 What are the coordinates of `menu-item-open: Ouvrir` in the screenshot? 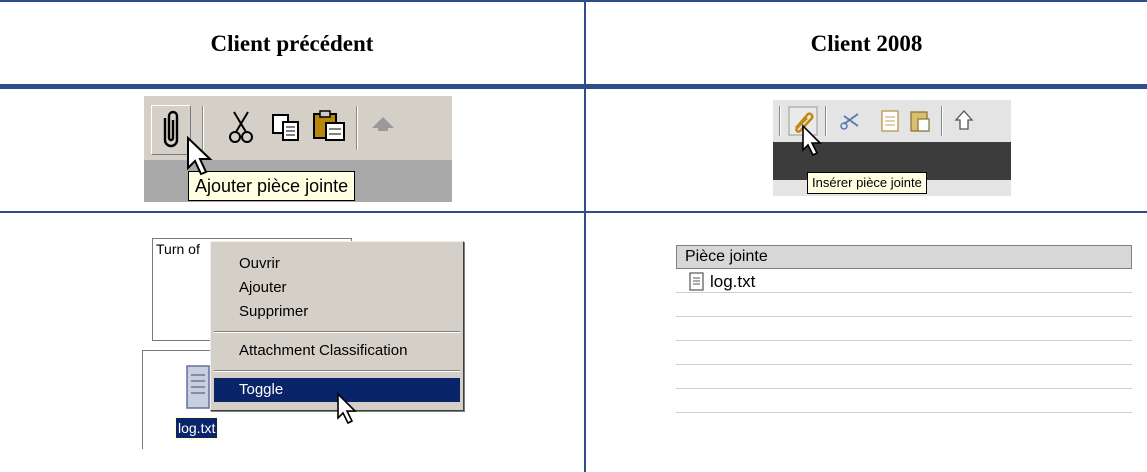 It's located at (259, 264).